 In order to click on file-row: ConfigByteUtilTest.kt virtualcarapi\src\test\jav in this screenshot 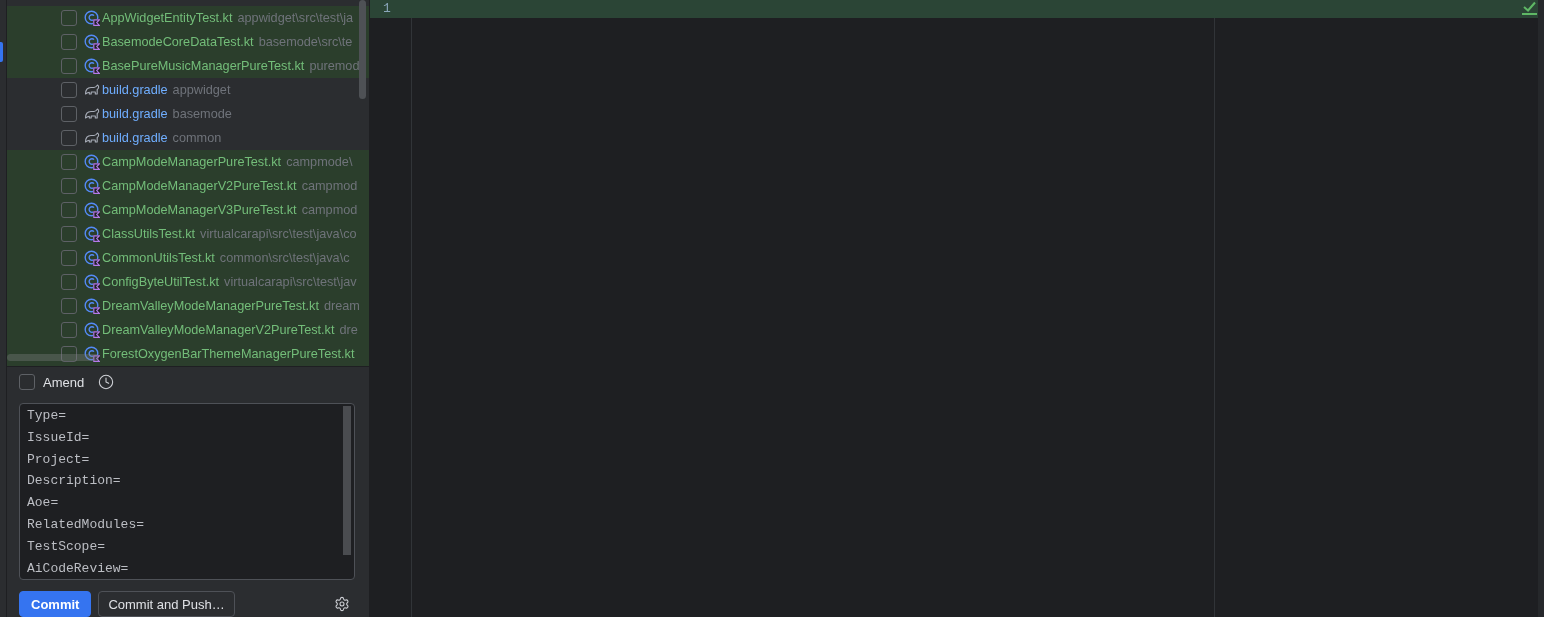, I will do `click(188, 282)`.